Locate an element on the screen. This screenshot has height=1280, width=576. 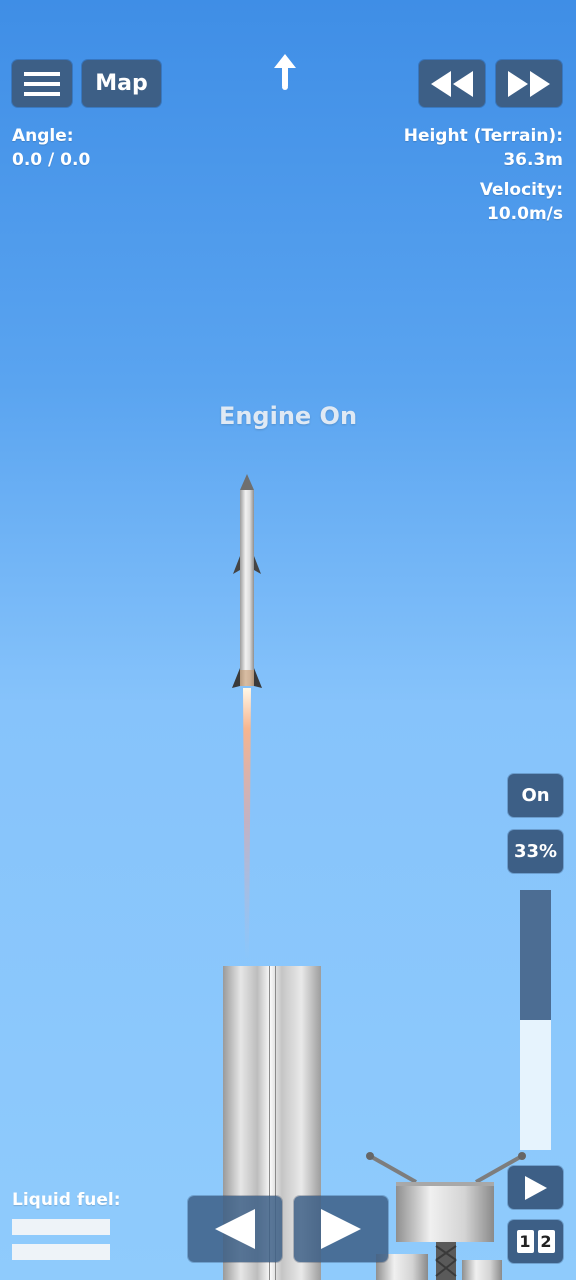
rewind-icon is located at coordinates (452, 83).